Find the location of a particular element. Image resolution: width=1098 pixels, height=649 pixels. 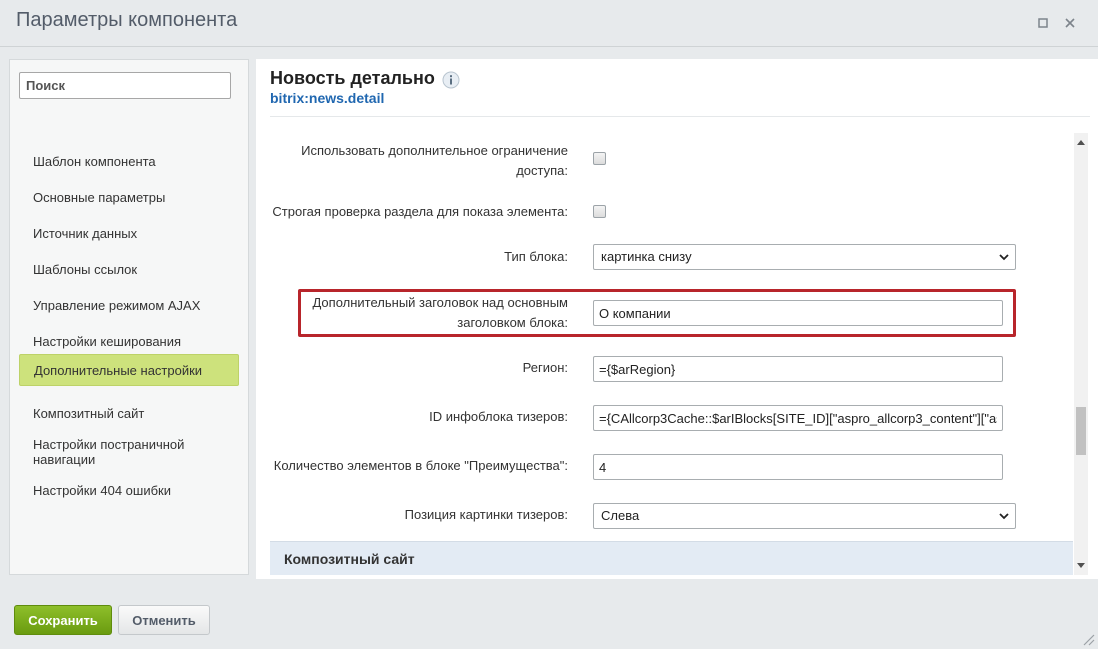

save-button: Сохранить is located at coordinates (63, 620).